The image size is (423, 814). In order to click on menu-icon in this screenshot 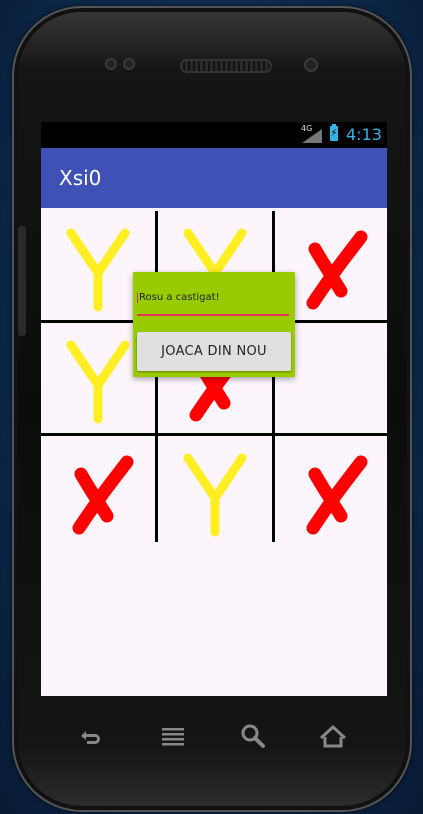, I will do `click(173, 736)`.